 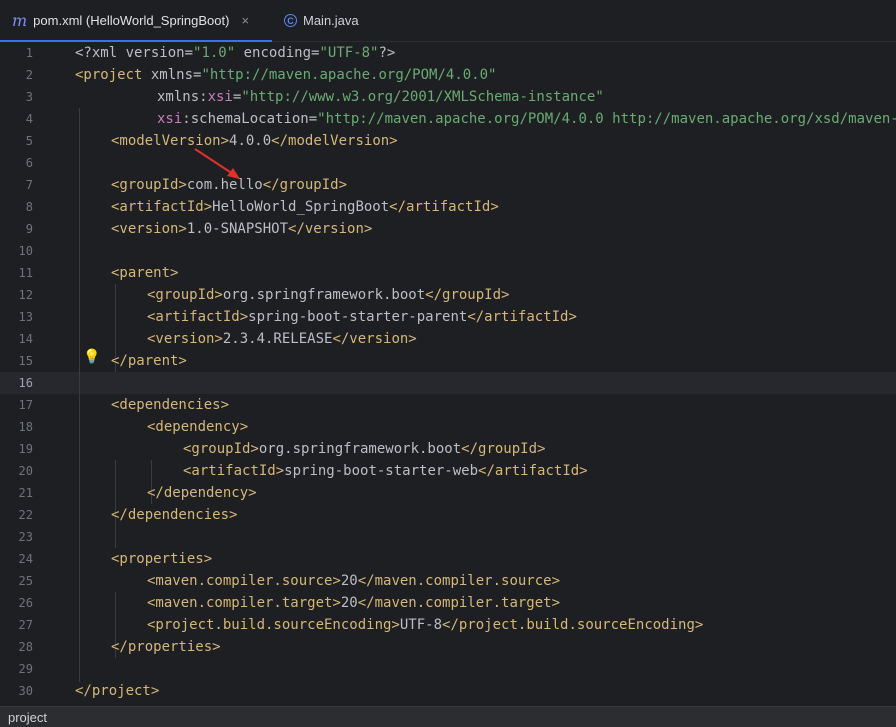 I want to click on tab-label: Main.java, so click(x=331, y=20).